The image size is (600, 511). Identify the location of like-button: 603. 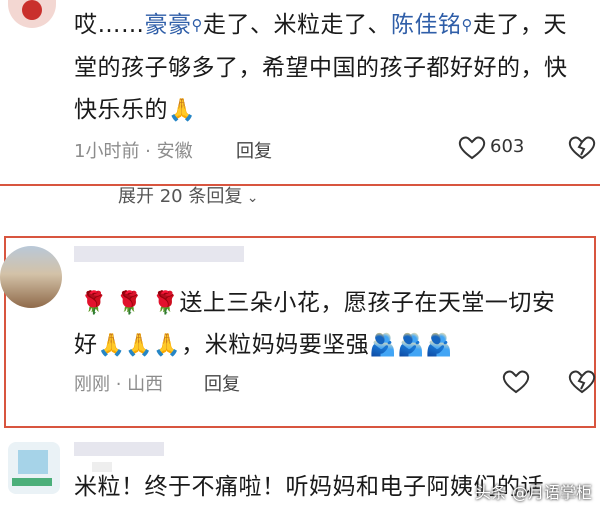
(503, 148).